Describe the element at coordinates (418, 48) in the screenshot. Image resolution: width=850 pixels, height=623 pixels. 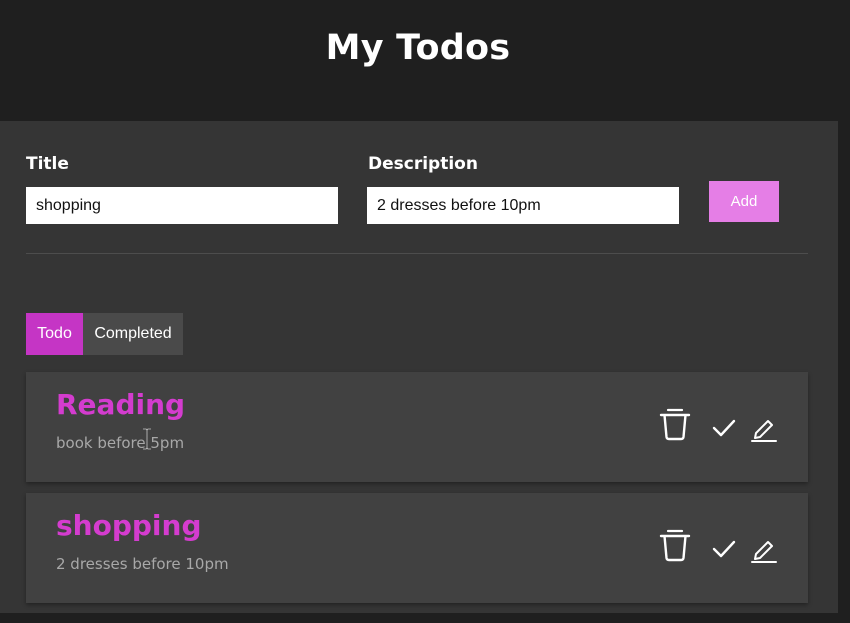
I see `page-title: My Todos` at that location.